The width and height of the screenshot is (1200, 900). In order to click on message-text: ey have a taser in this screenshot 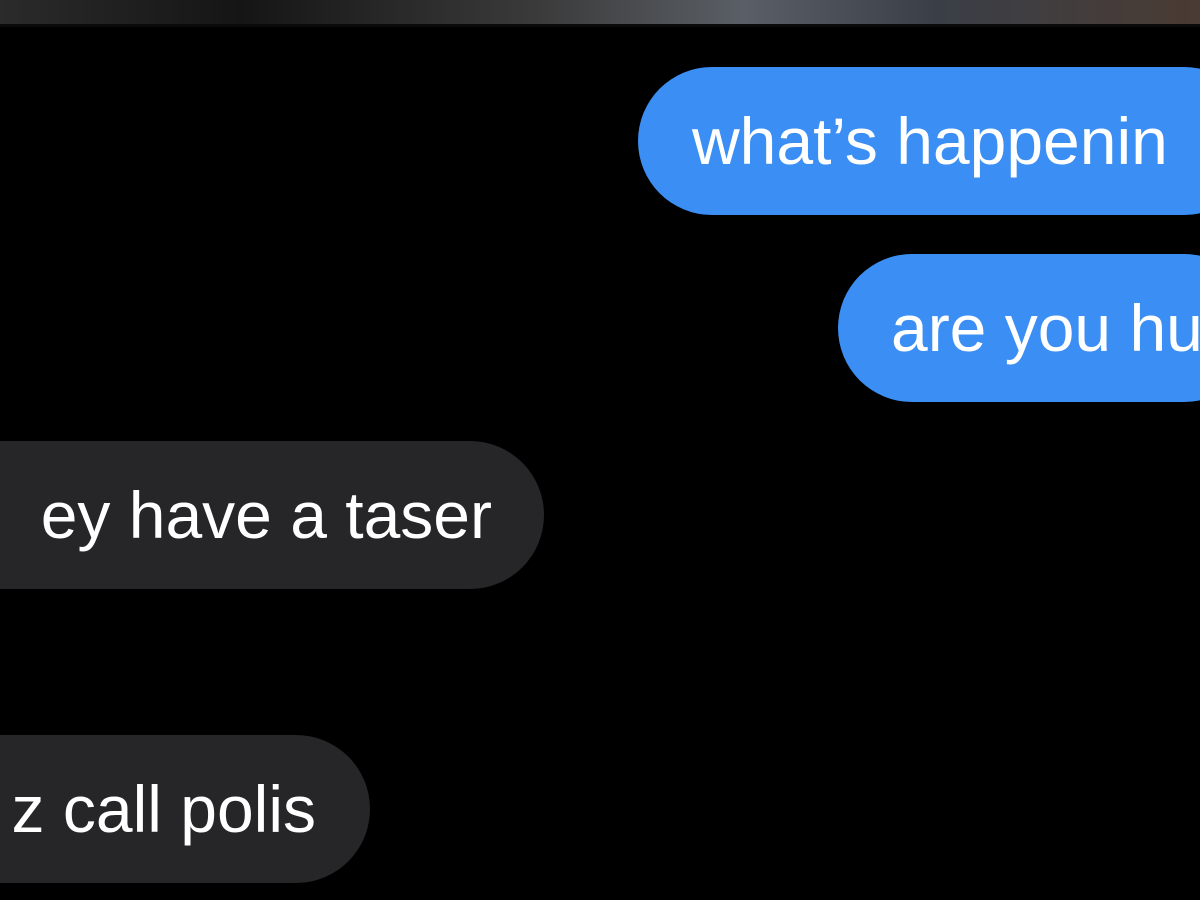, I will do `click(266, 515)`.